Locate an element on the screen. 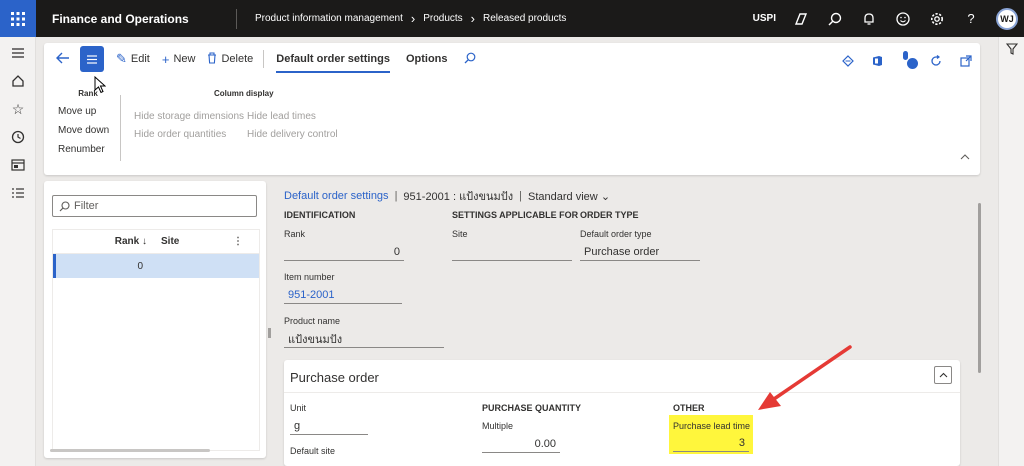 The width and height of the screenshot is (1024, 466). edit-button: ✎ Edit is located at coordinates (133, 59).